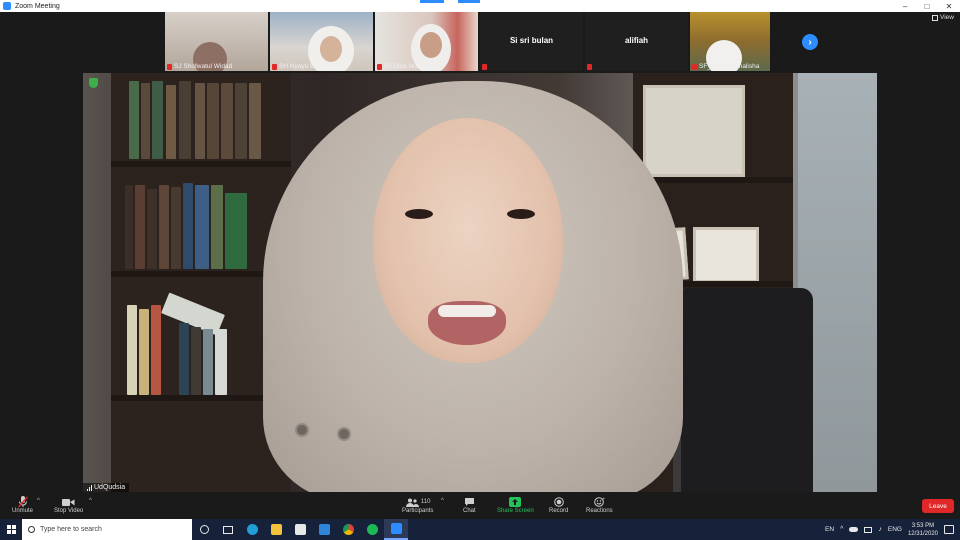 This screenshot has width=960, height=540. Describe the element at coordinates (694, 131) in the screenshot. I see `wall-picture-frame` at that location.